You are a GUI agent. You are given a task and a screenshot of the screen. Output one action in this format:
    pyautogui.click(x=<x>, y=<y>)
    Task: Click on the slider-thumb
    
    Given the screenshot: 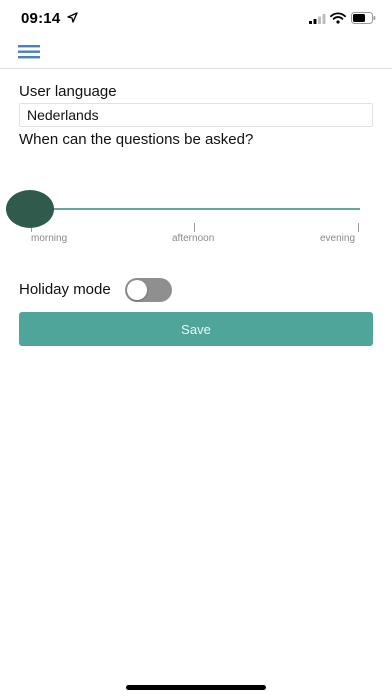 What is the action you would take?
    pyautogui.click(x=30, y=209)
    